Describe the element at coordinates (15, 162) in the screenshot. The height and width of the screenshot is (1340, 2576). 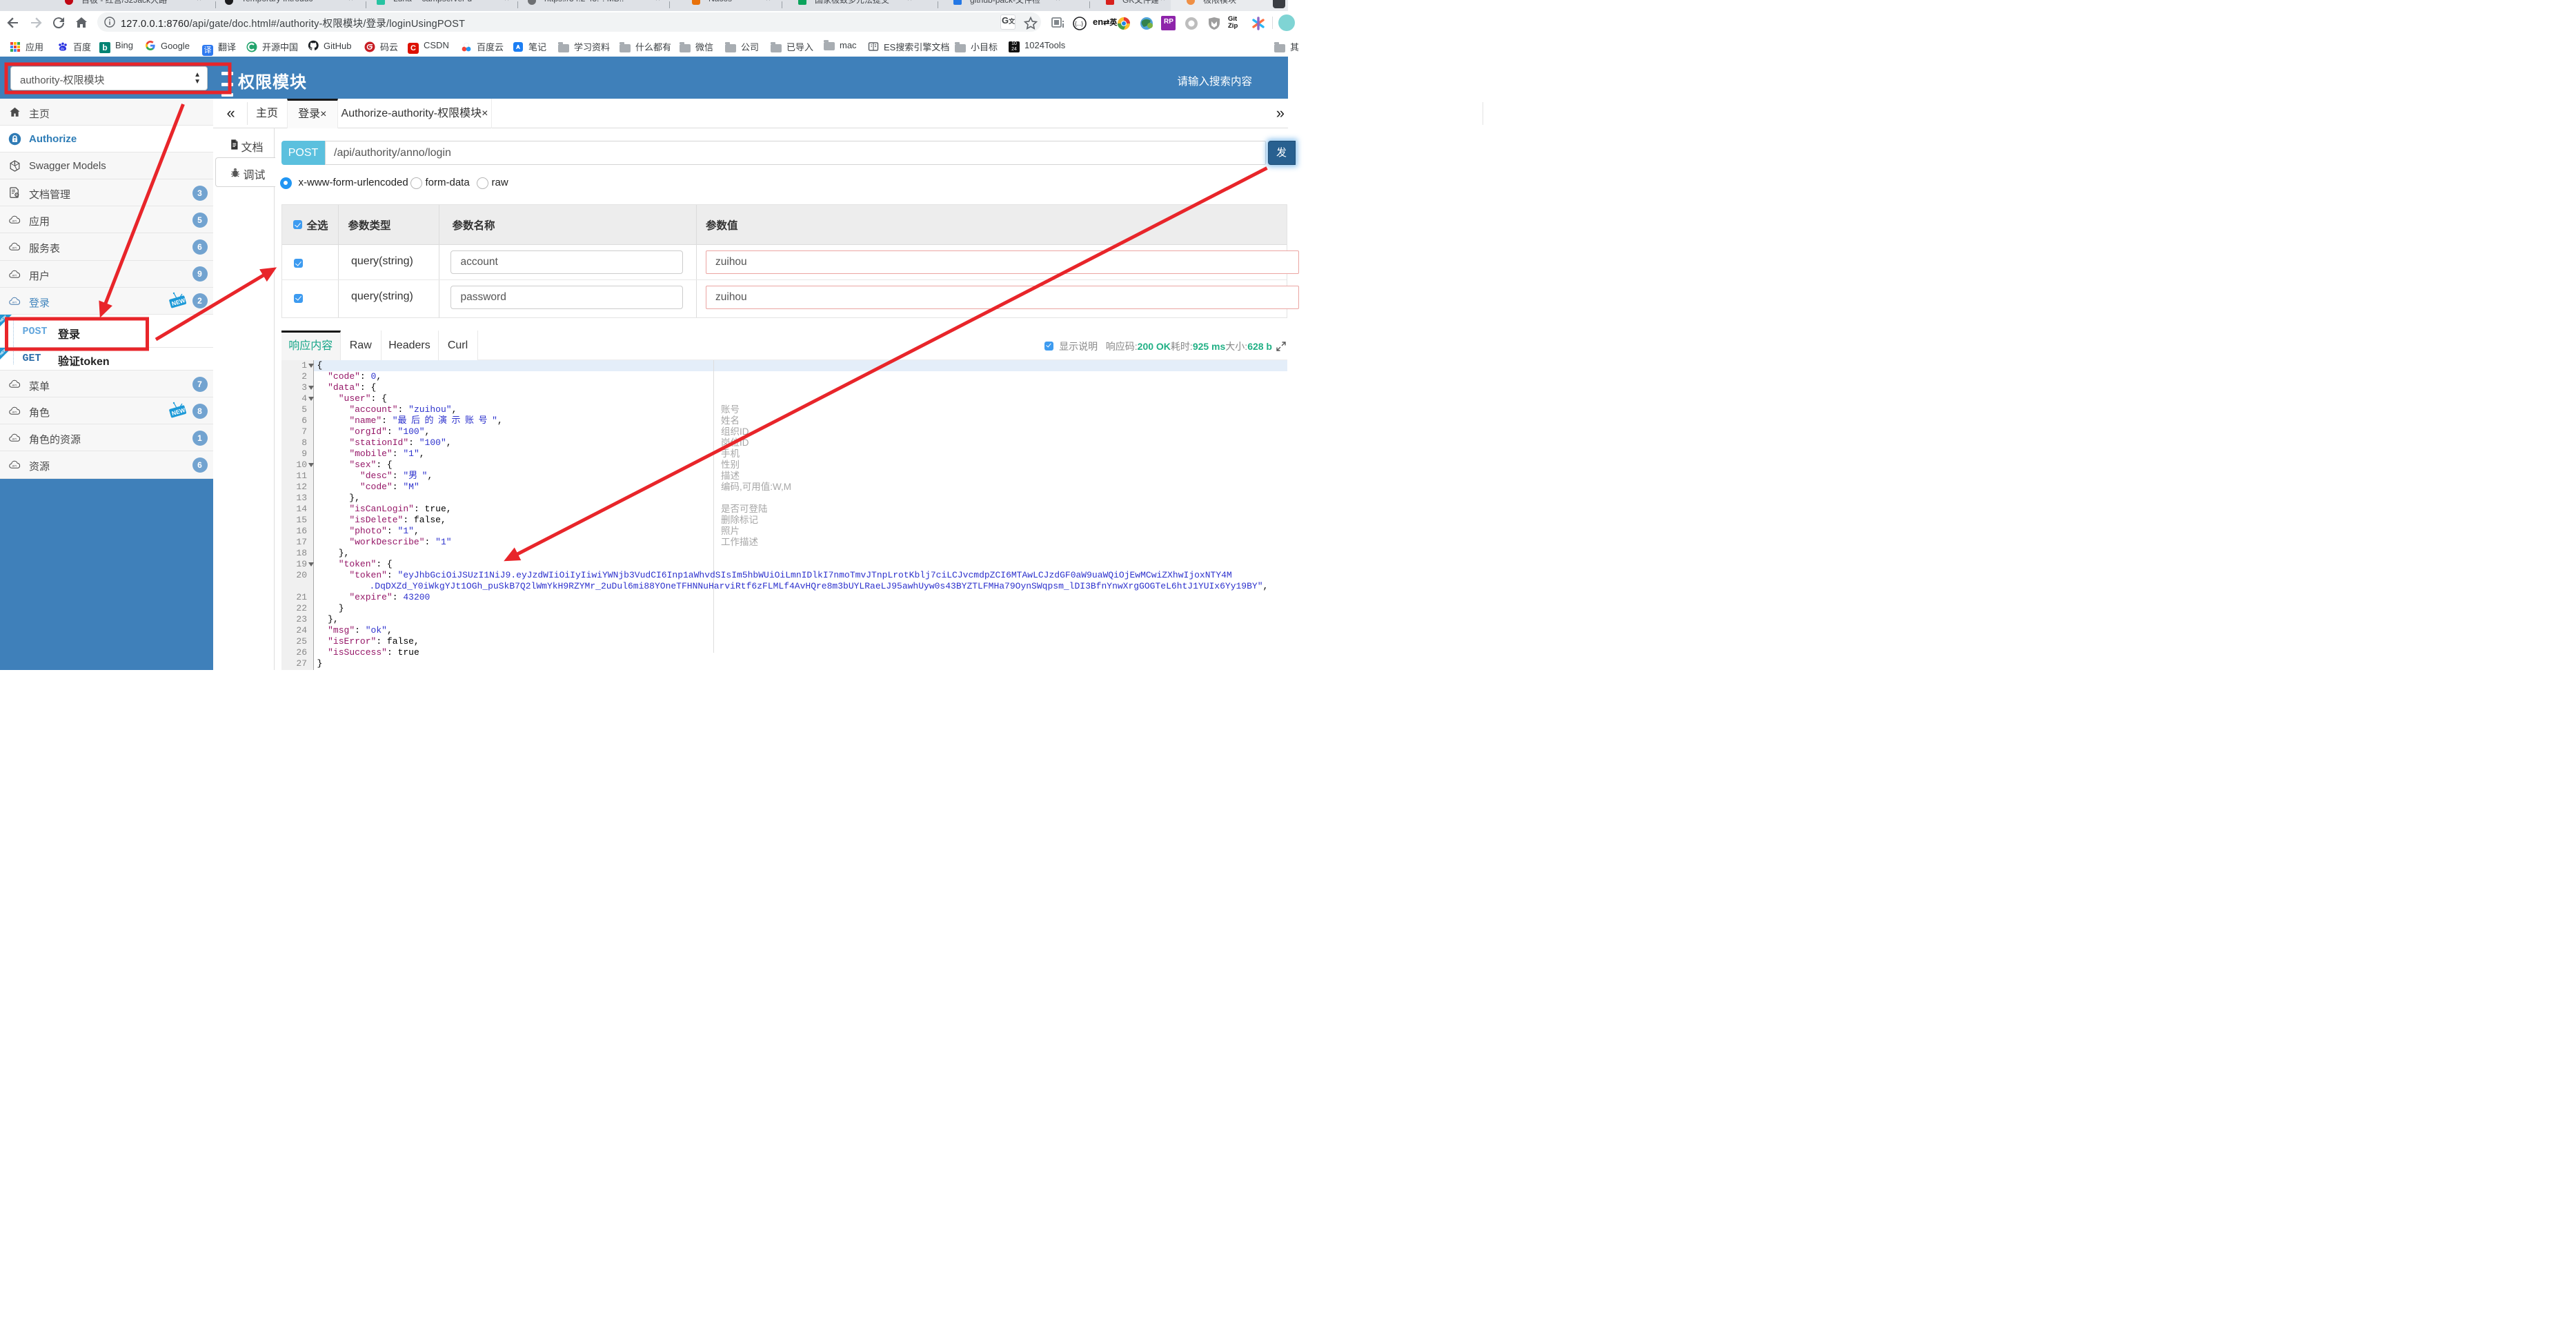
I see `svg-text: A` at that location.